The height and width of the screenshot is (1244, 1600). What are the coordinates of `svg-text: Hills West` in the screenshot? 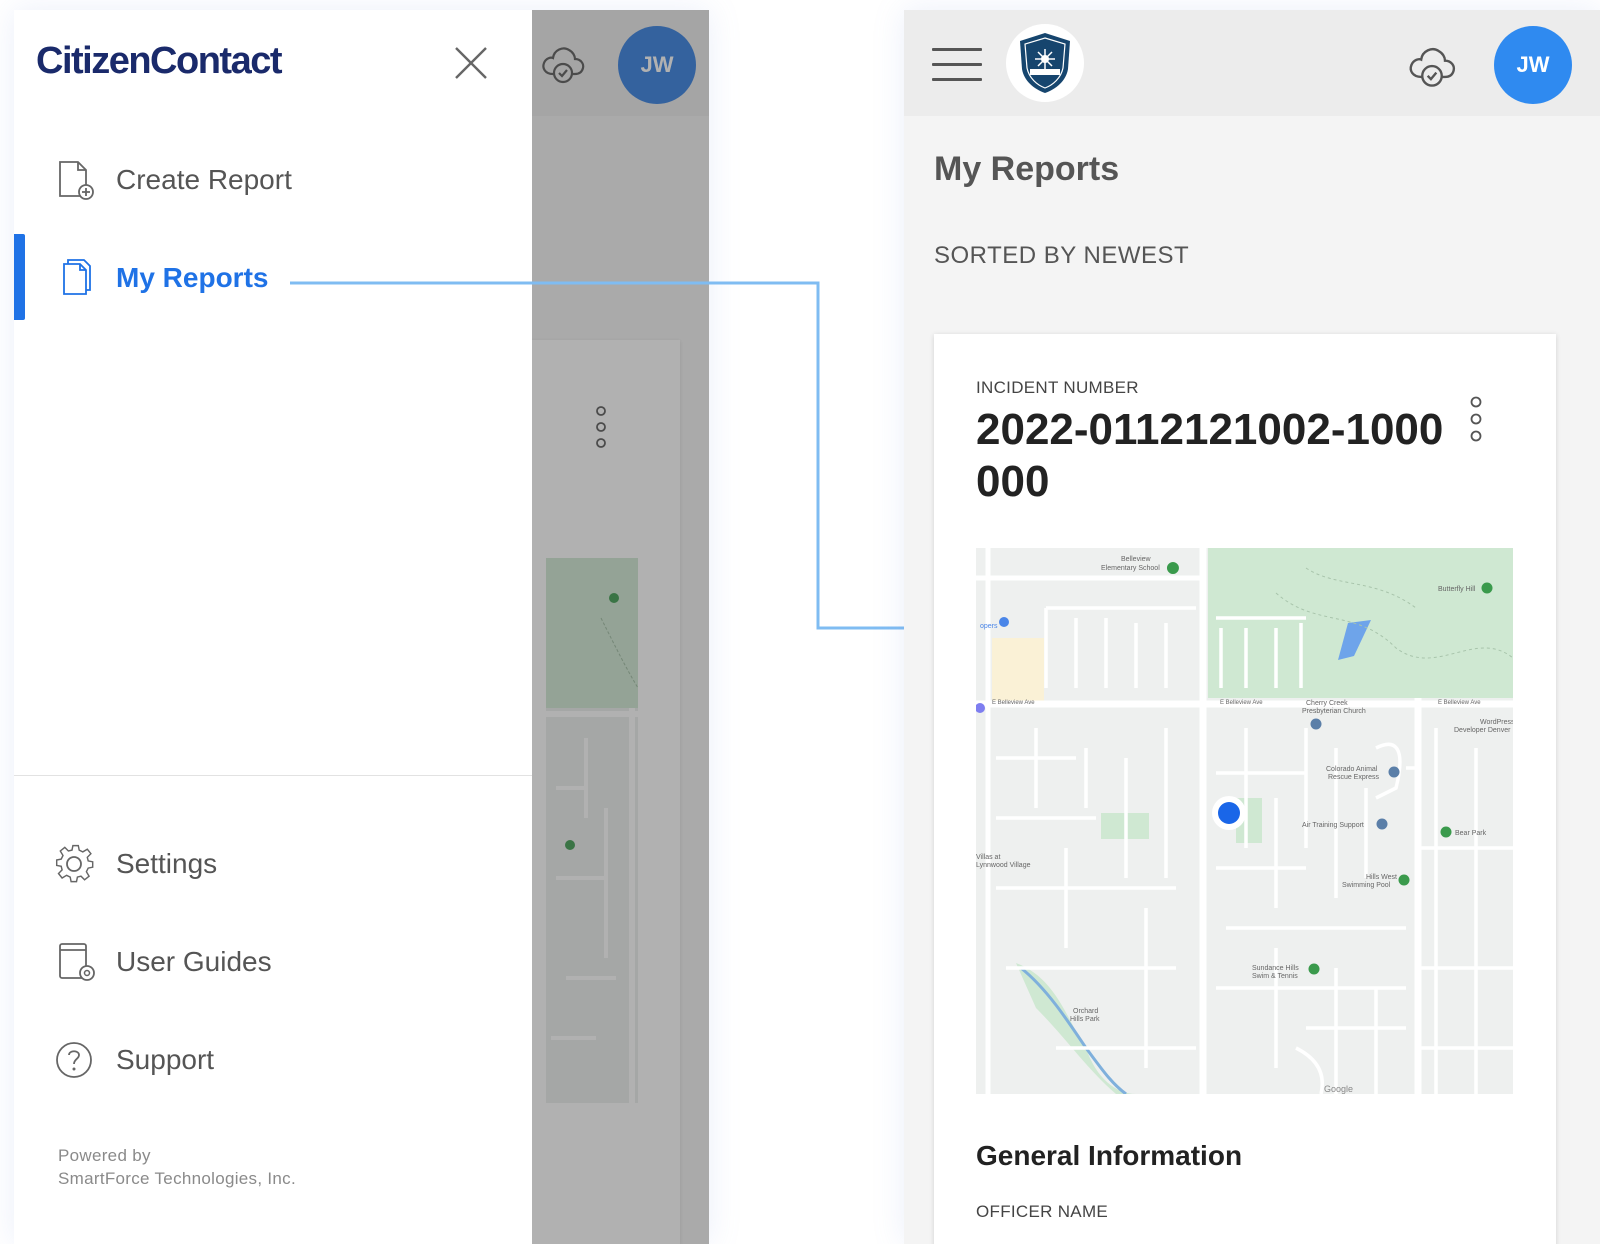 It's located at (1381, 877).